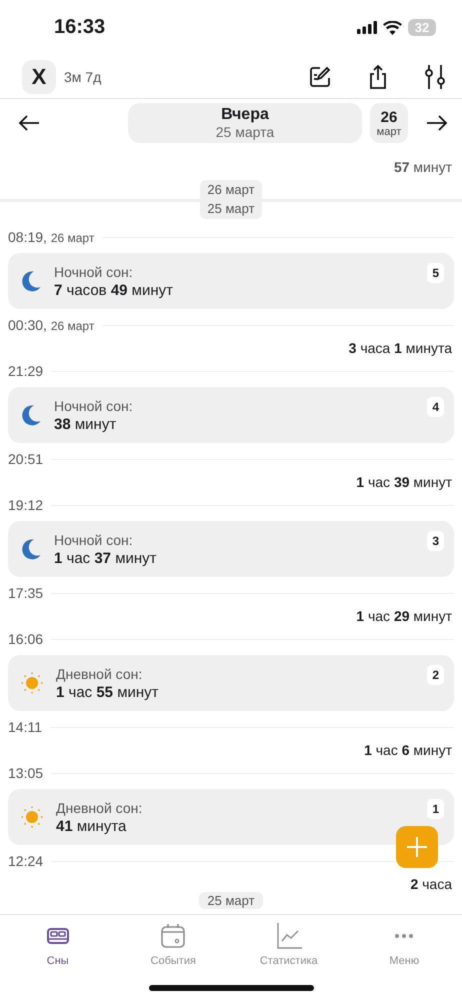 This screenshot has width=462, height=1000. What do you see at coordinates (435, 541) in the screenshot?
I see `sleep-number-badge: 3` at bounding box center [435, 541].